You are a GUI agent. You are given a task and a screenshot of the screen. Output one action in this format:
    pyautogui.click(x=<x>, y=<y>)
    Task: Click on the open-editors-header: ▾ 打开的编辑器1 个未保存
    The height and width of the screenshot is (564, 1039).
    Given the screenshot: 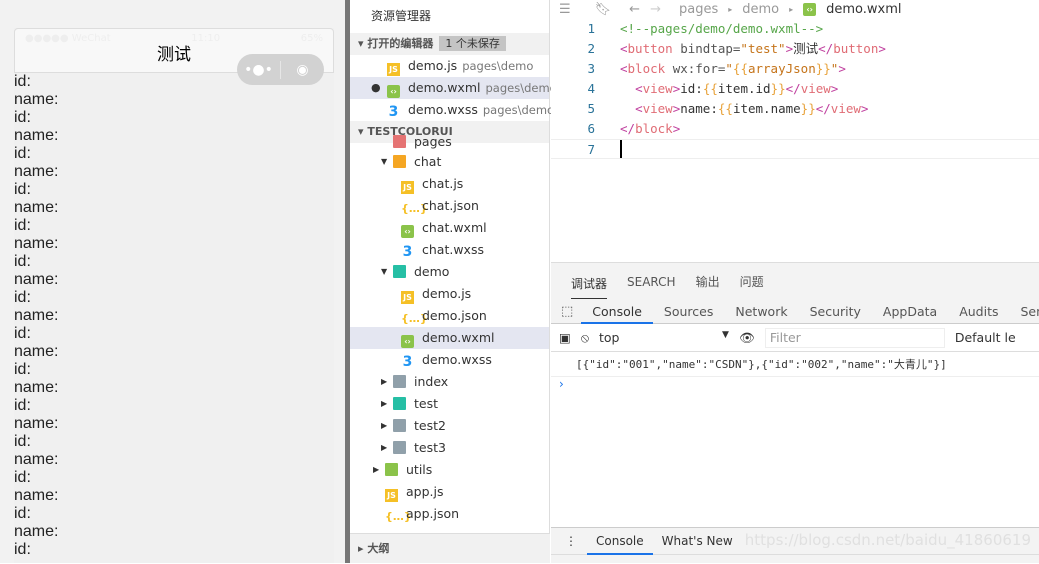 What is the action you would take?
    pyautogui.click(x=449, y=44)
    